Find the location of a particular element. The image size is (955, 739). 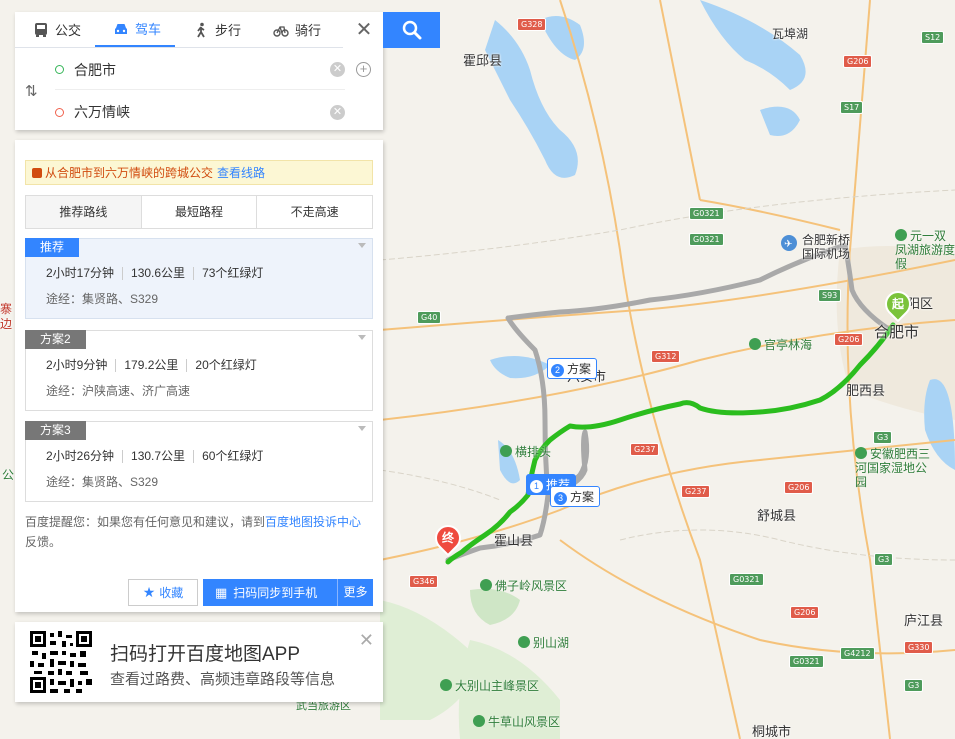

plan-lights: 60个红绿灯 is located at coordinates (232, 456).